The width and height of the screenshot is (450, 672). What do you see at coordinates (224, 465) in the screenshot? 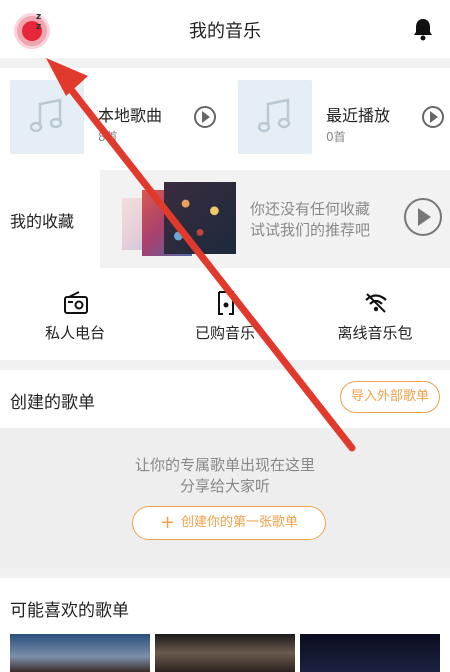
I see `empty-hint-text: 让你的专属歌单出现在这里` at bounding box center [224, 465].